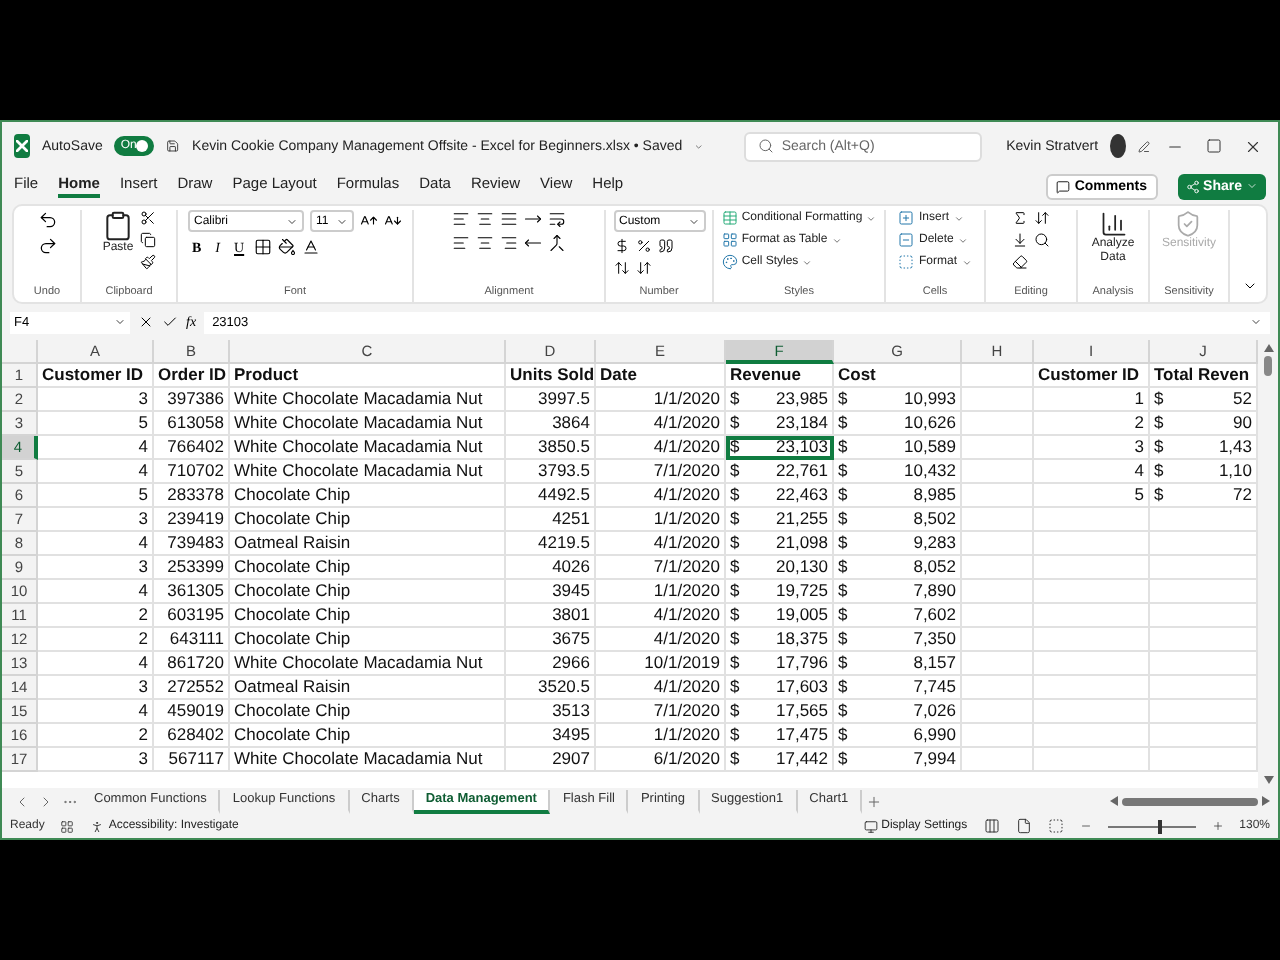 This screenshot has height=960, width=1280. What do you see at coordinates (287, 247) in the screenshot?
I see `fill-color-icon` at bounding box center [287, 247].